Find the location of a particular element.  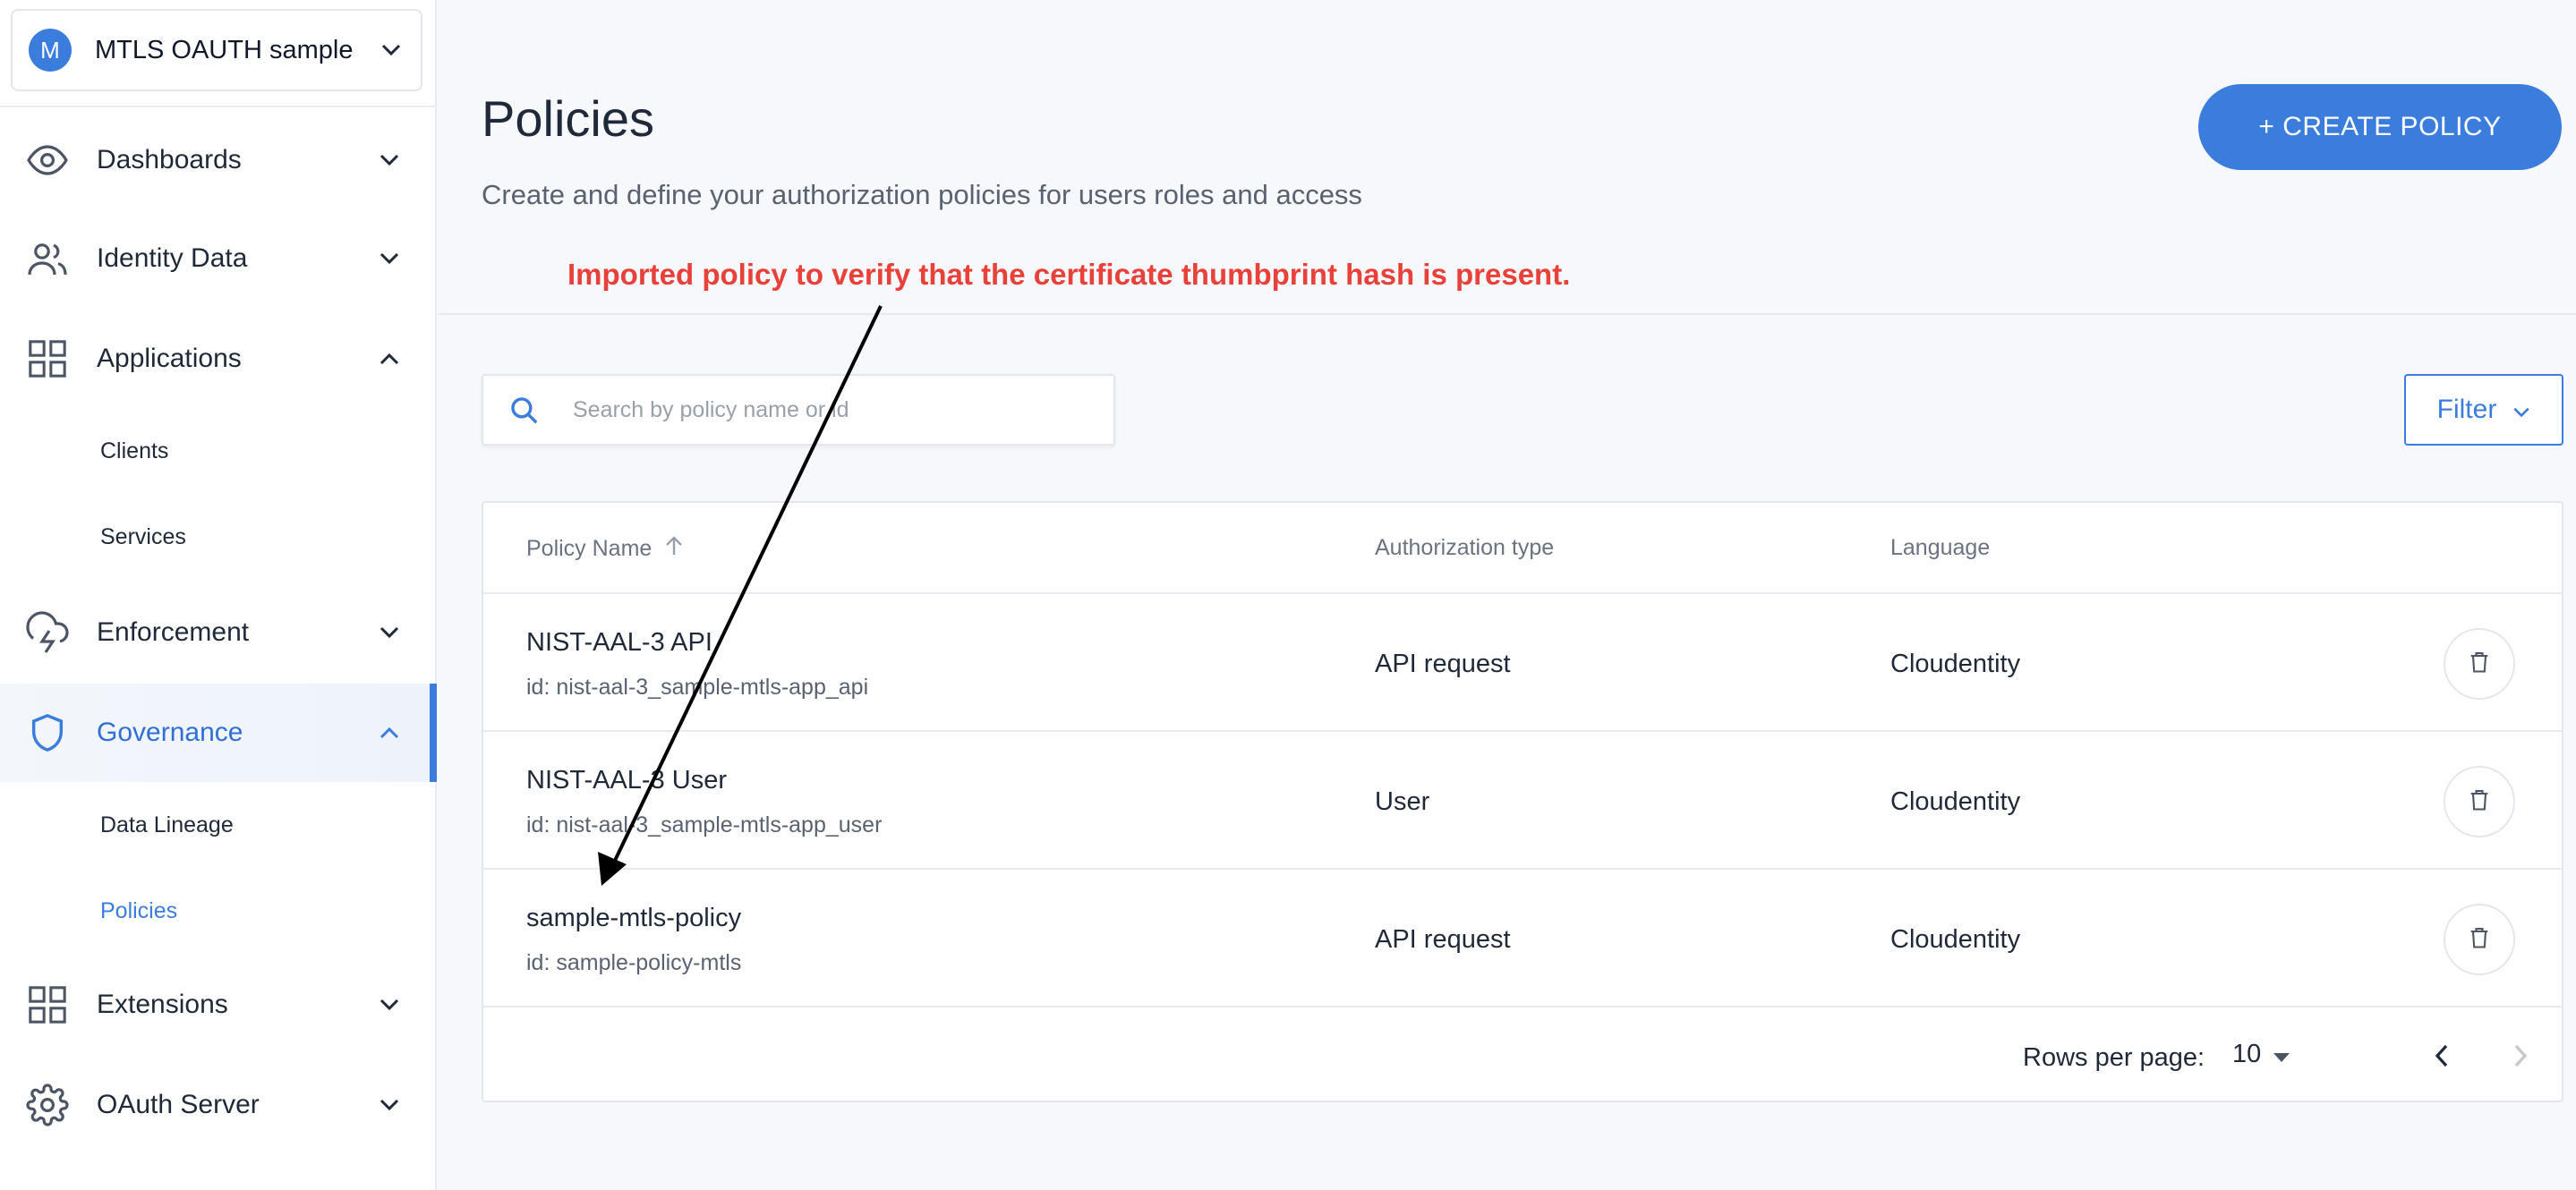

sidebar-item-identity-data: Identity Data is located at coordinates (218, 258).